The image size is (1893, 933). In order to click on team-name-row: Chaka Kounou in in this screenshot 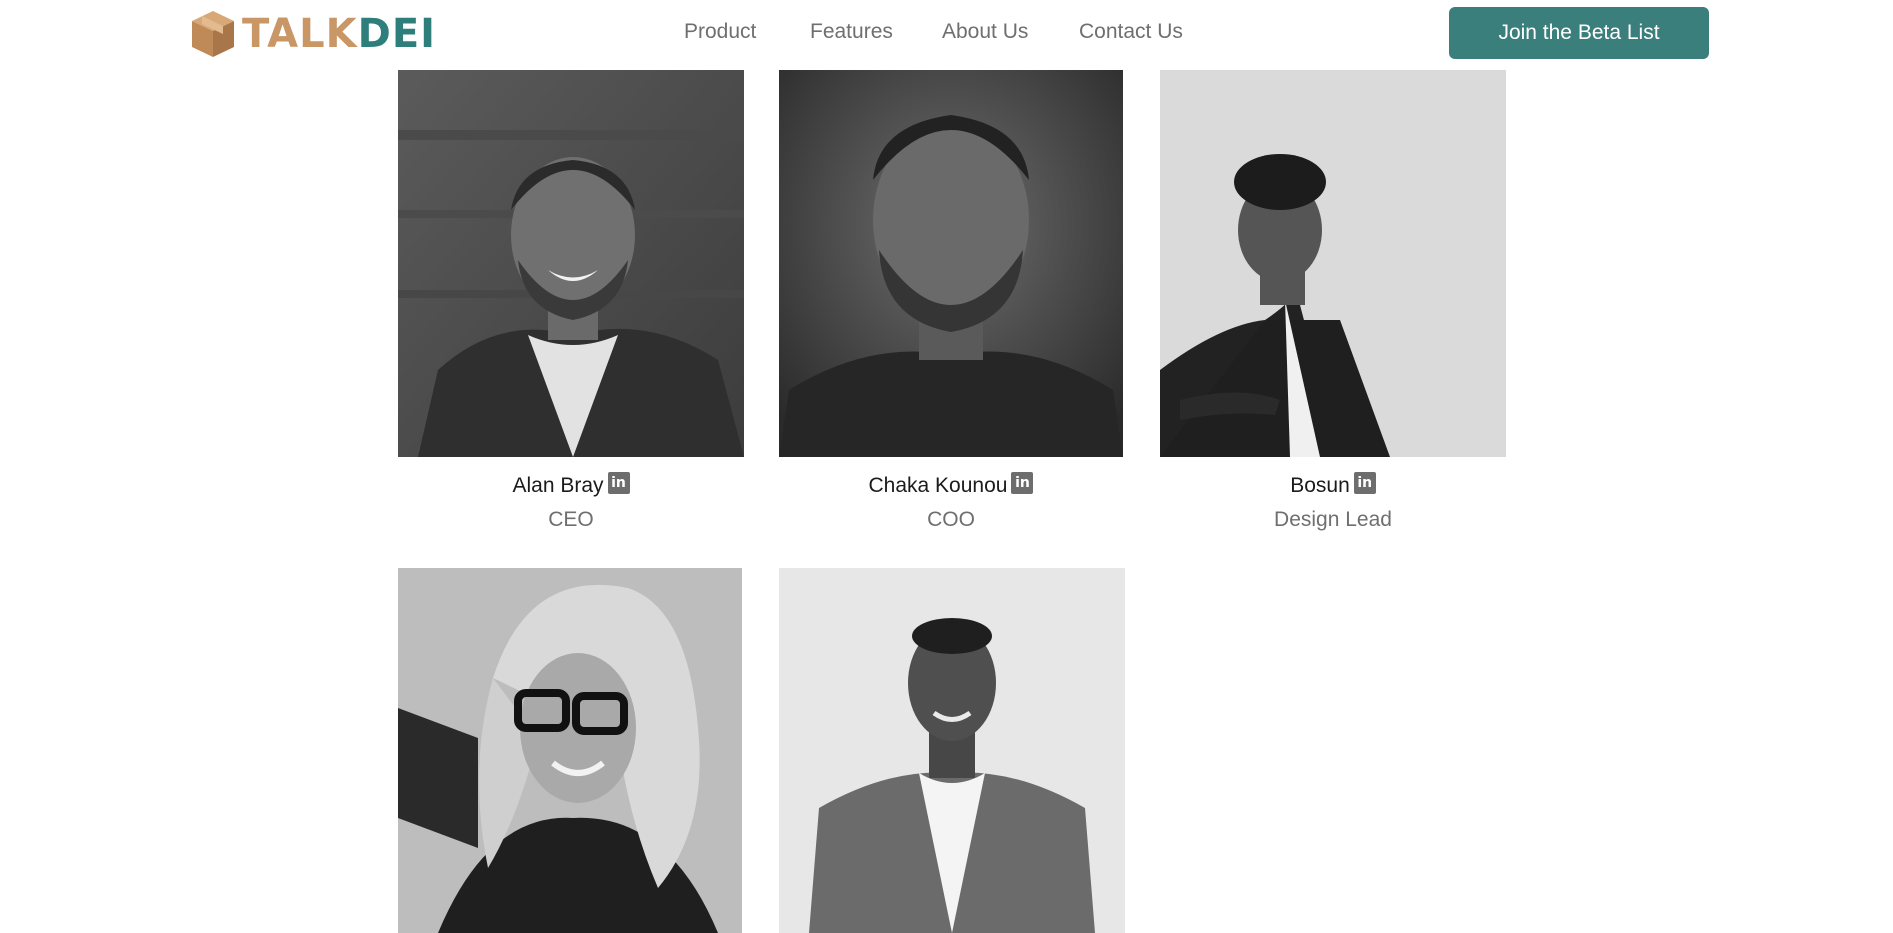, I will do `click(951, 486)`.